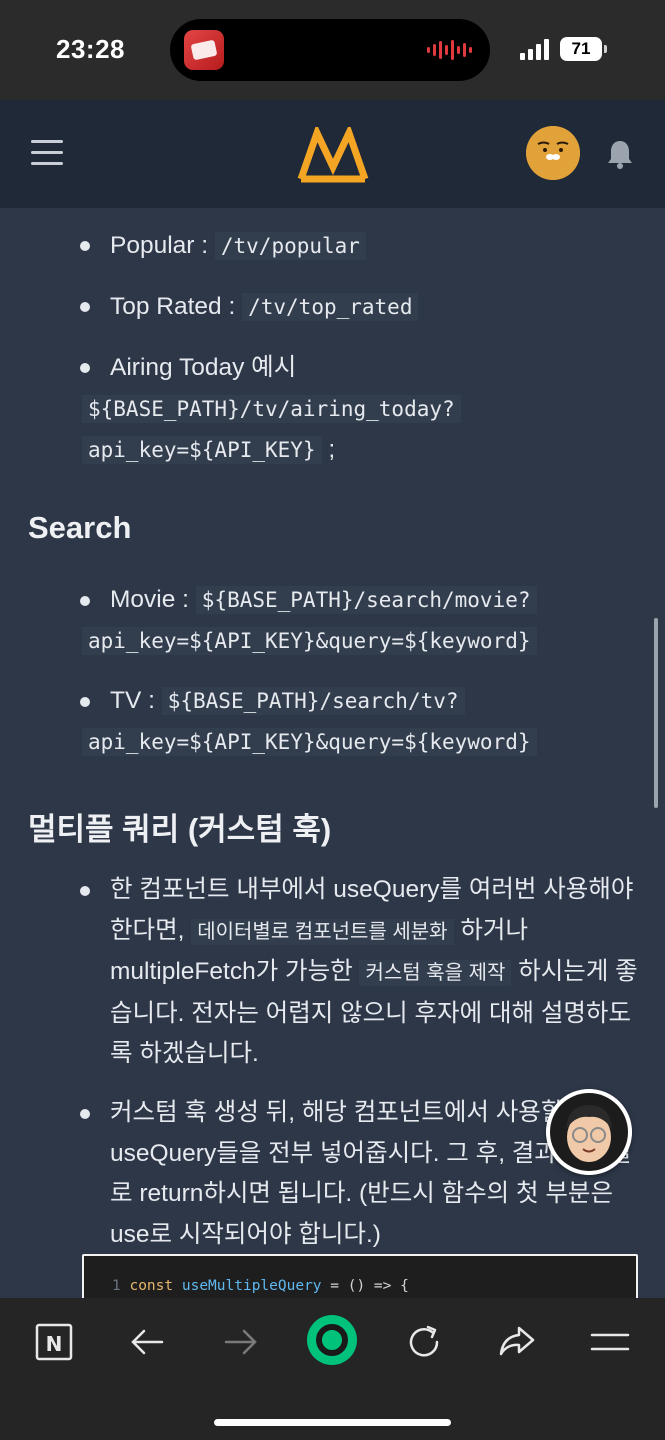  What do you see at coordinates (90, 49) in the screenshot?
I see `status-time: 23:28` at bounding box center [90, 49].